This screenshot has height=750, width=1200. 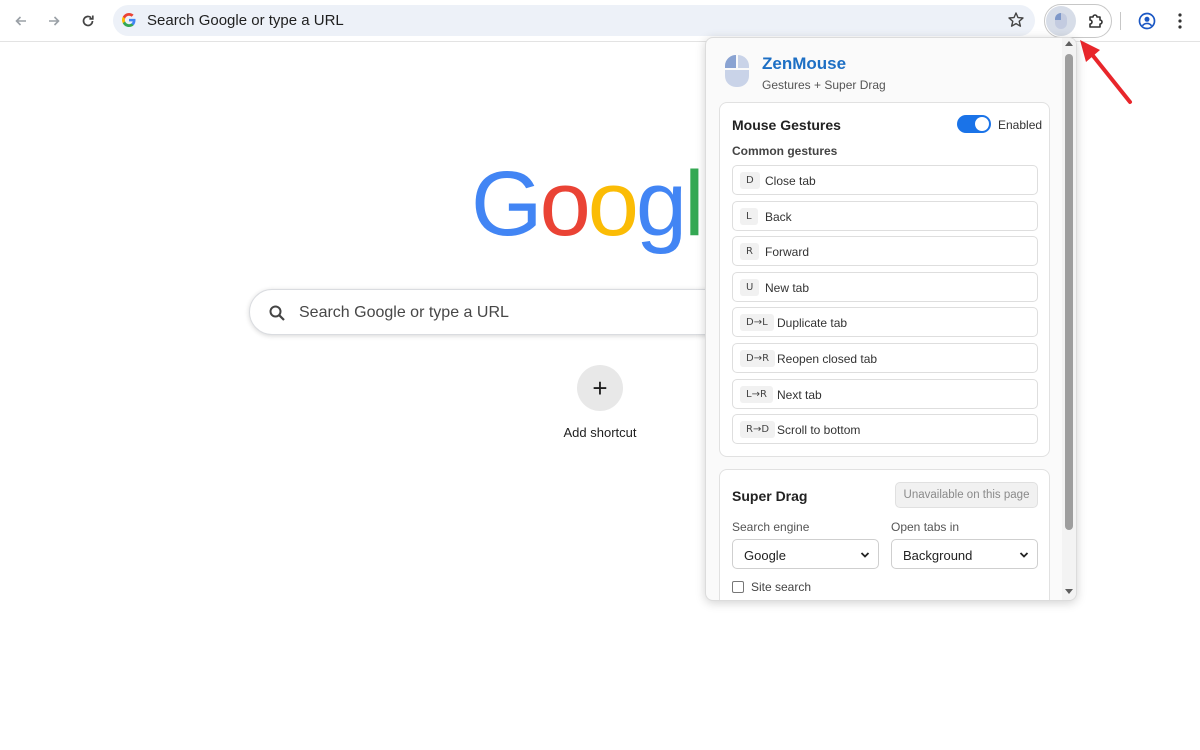 I want to click on site-search-checkbox, so click(x=738, y=587).